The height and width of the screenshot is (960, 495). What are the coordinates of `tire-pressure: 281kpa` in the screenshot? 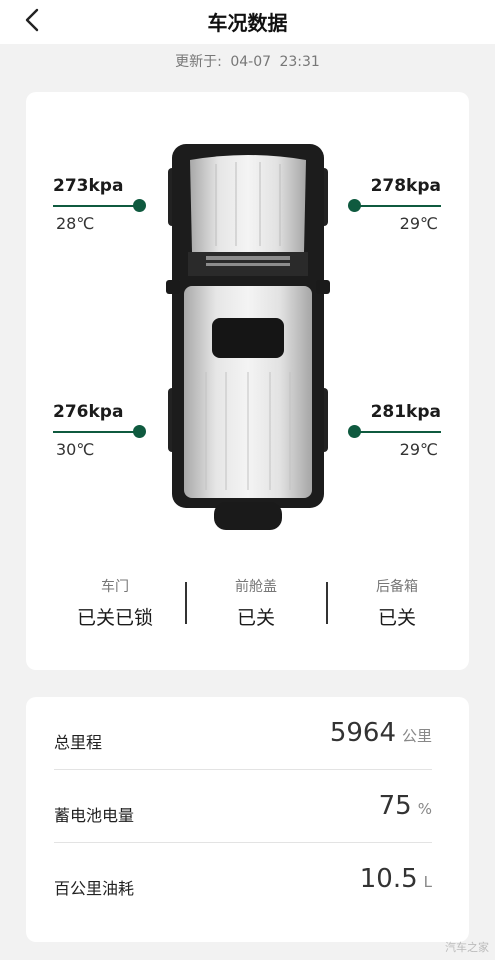 It's located at (405, 412).